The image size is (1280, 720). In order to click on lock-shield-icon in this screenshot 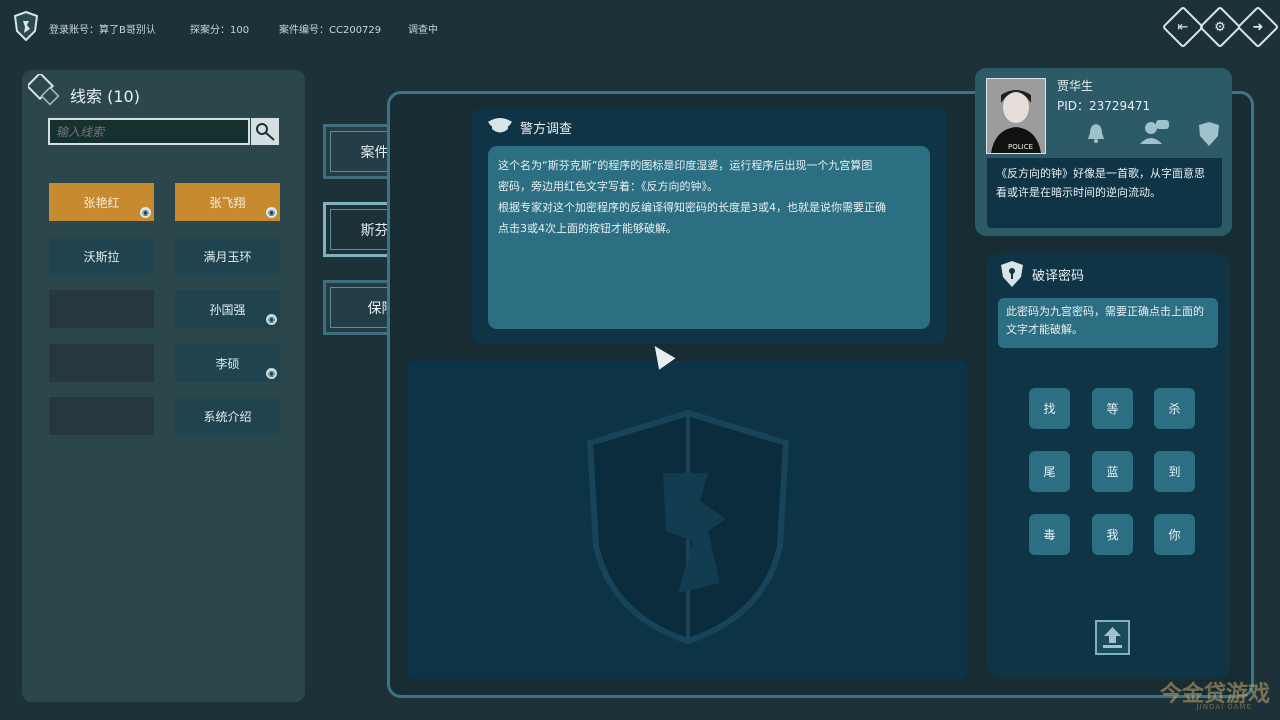, I will do `click(1012, 274)`.